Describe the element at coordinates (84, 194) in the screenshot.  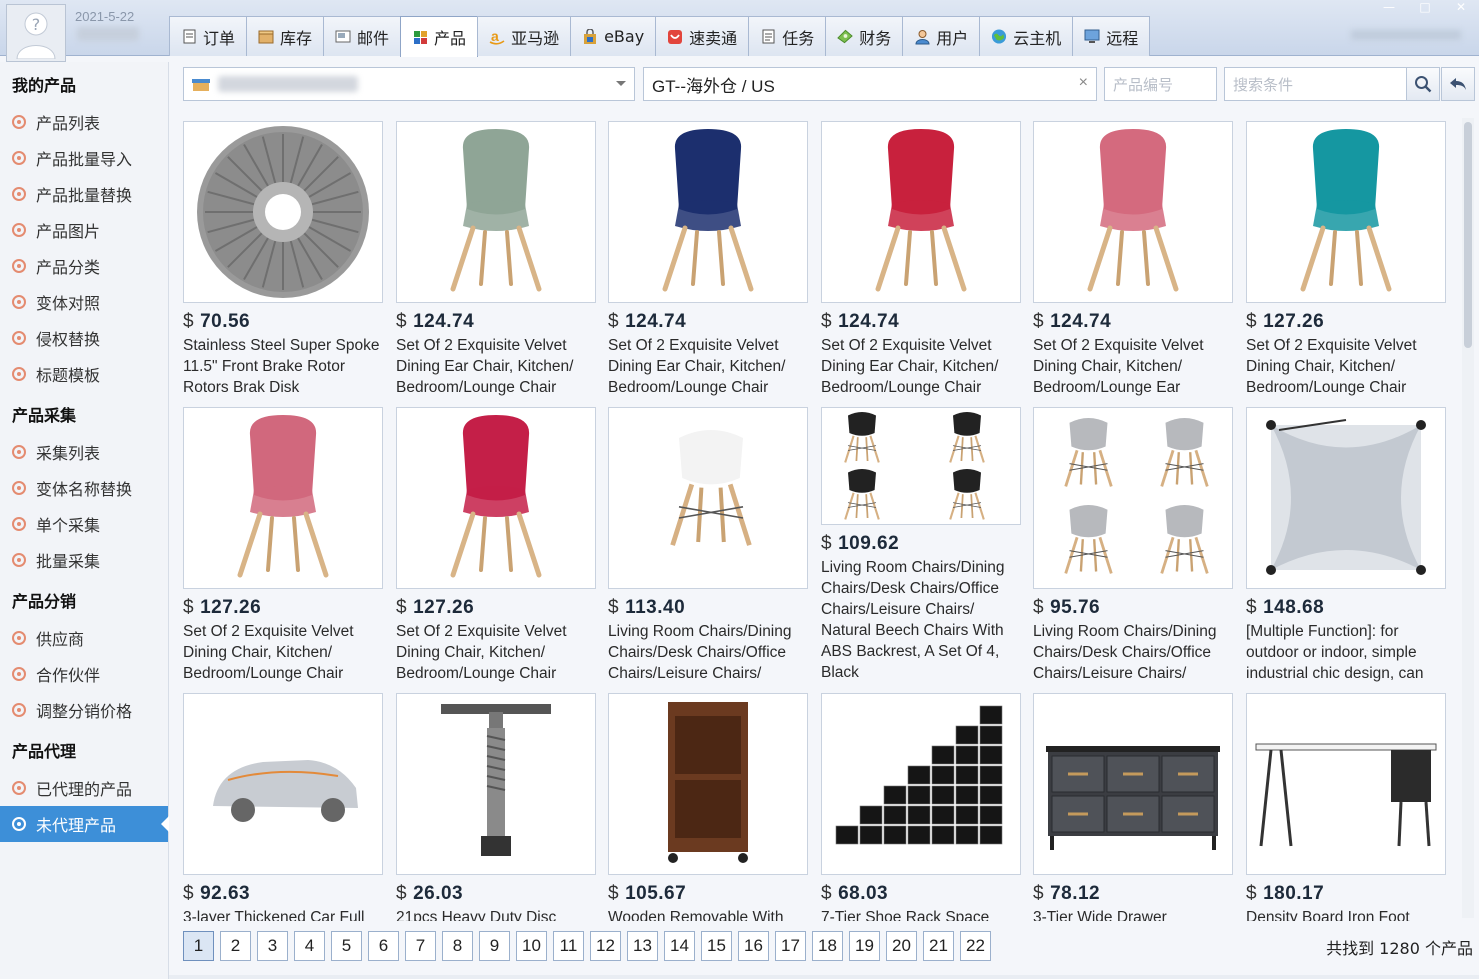
I see `sidebar-item: 产品批量替换` at that location.